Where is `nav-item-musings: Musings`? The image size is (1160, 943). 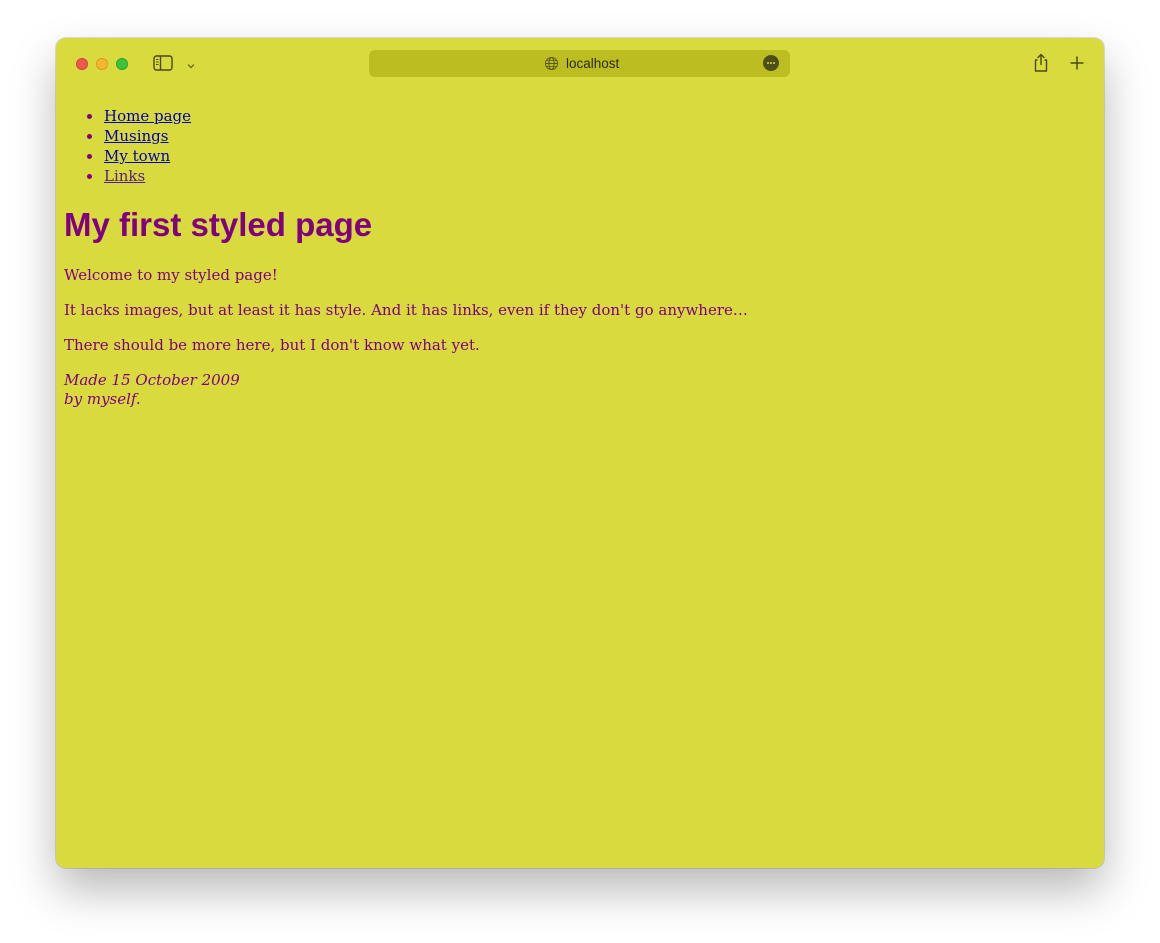 nav-item-musings: Musings is located at coordinates (599, 136).